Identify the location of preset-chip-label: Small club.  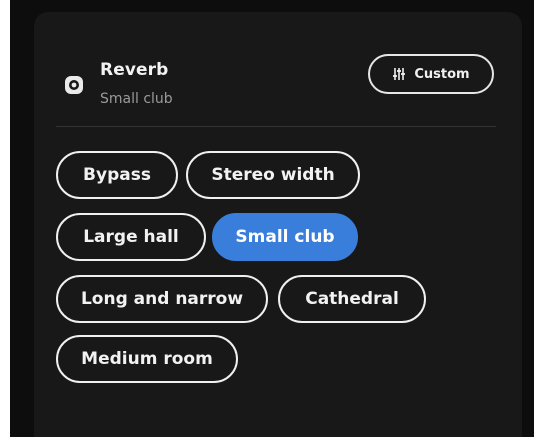
(285, 237).